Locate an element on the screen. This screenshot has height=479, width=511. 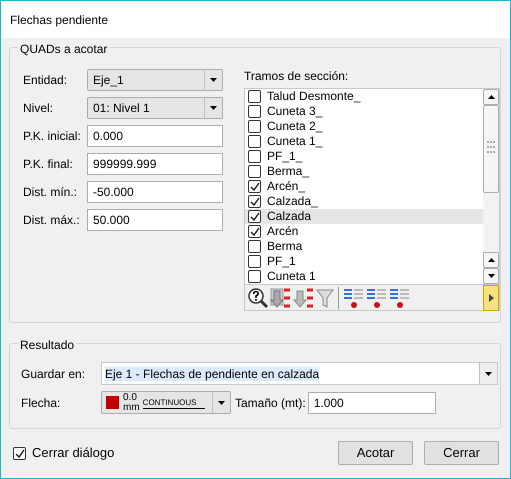
list-item: Talud Desmonte_ is located at coordinates (364, 96).